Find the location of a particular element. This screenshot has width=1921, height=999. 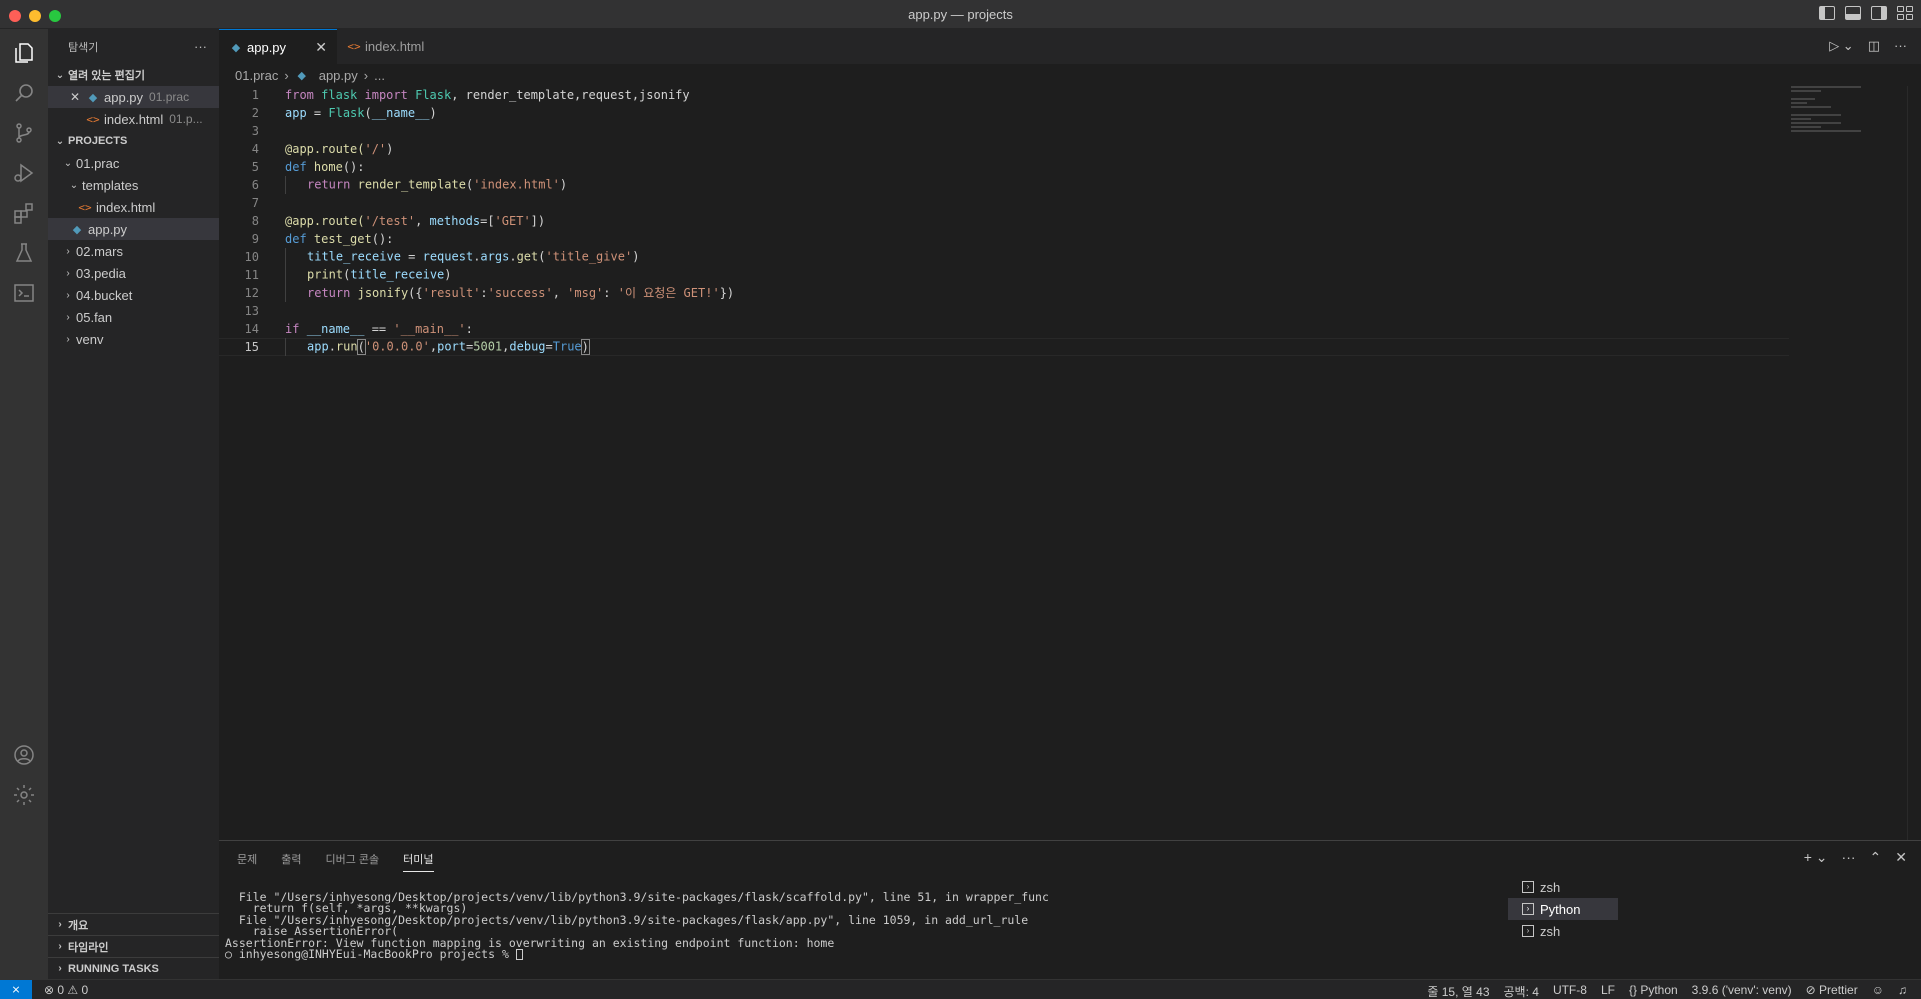

open-editors-section: ⌄ 열려 있는 편집기 is located at coordinates (133, 75).